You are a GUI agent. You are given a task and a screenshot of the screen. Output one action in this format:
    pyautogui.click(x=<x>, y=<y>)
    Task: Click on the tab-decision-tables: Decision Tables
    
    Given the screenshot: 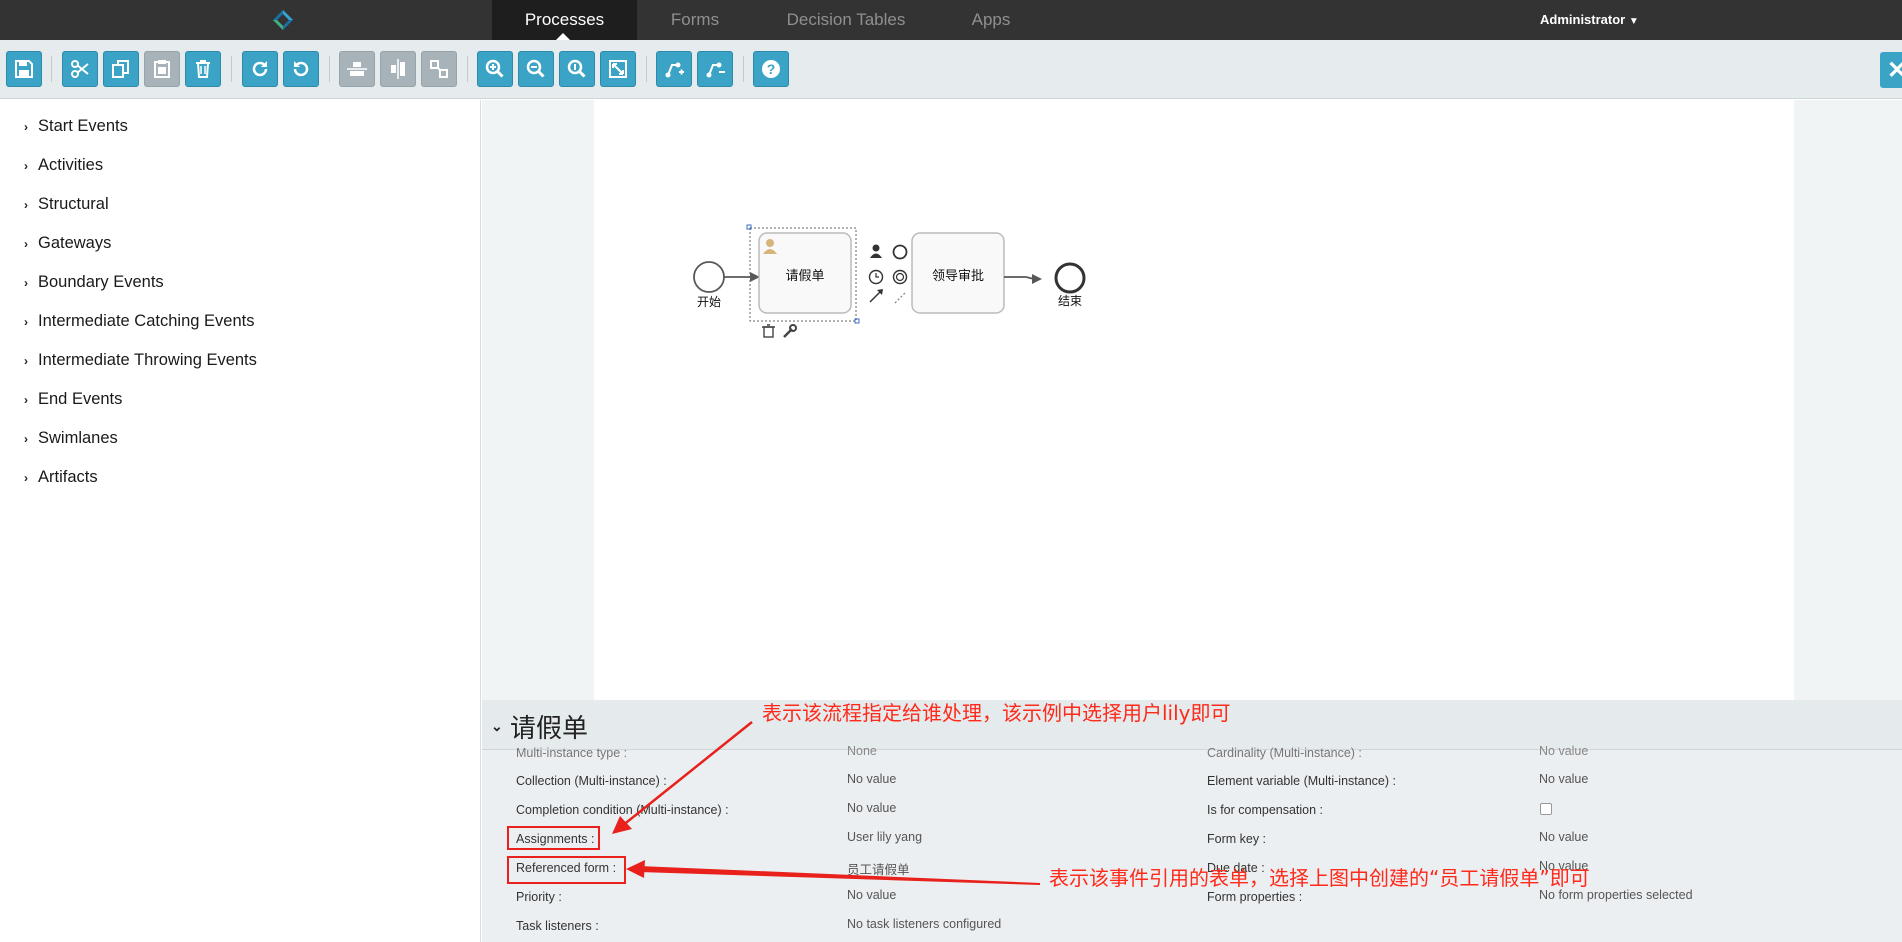 What is the action you would take?
    pyautogui.click(x=846, y=20)
    